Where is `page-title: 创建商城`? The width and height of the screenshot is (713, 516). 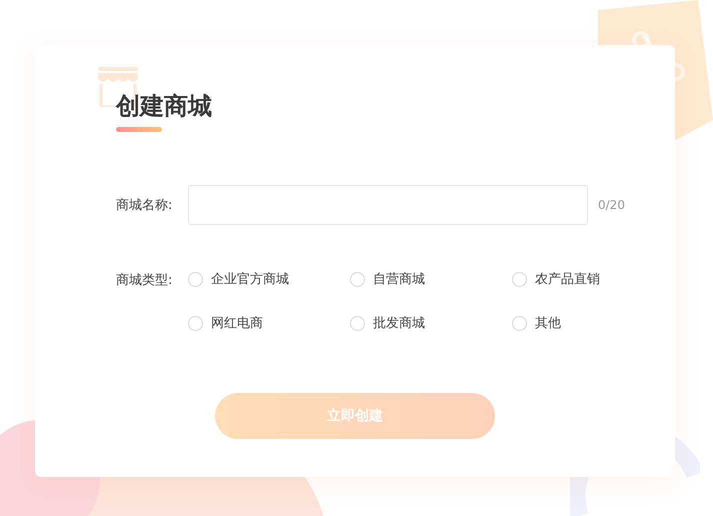 page-title: 创建商城 is located at coordinates (164, 106).